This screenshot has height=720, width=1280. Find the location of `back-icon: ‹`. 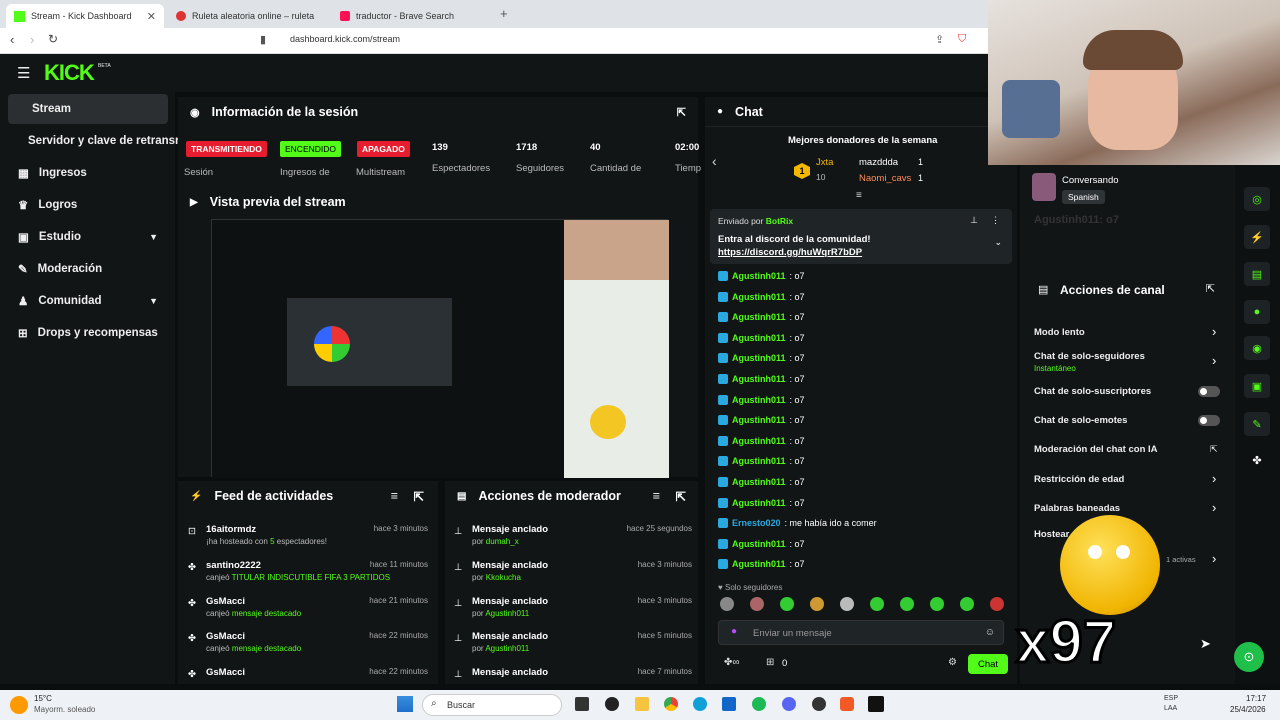

back-icon: ‹ is located at coordinates (12, 39).